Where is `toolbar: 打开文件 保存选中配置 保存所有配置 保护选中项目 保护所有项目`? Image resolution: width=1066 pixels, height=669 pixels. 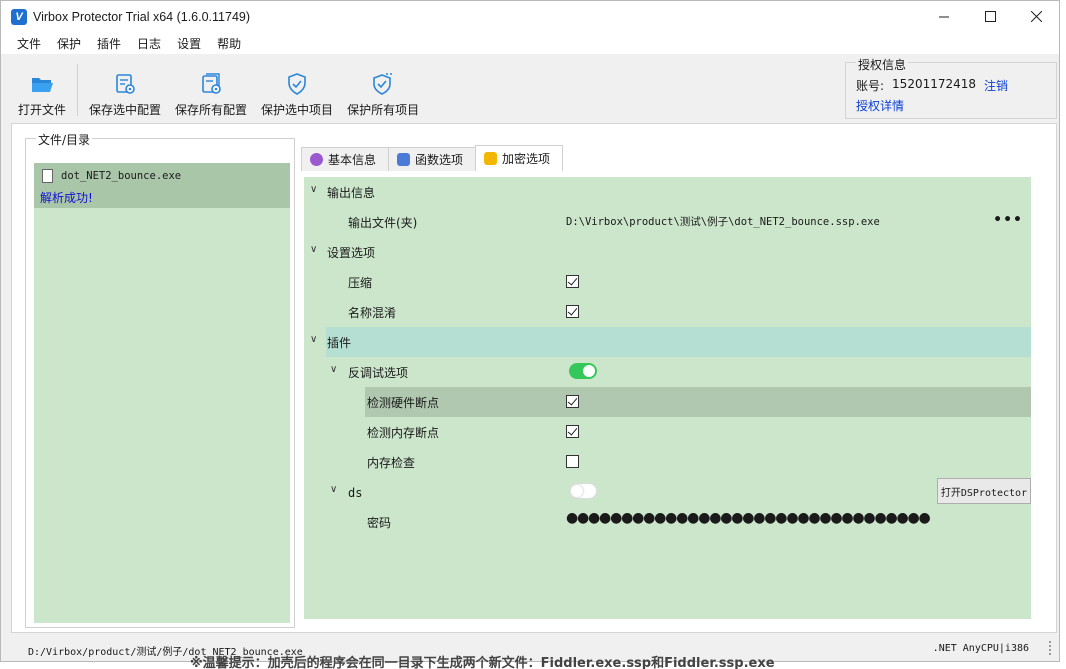
toolbar: 打开文件 保存选中配置 保存所有配置 保护选中项目 保护所有项目 is located at coordinates (426, 87).